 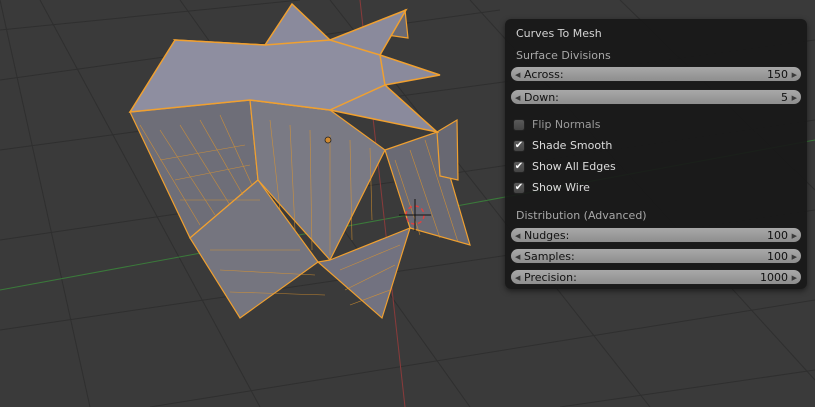 What do you see at coordinates (519, 125) in the screenshot?
I see `checkbox-box` at bounding box center [519, 125].